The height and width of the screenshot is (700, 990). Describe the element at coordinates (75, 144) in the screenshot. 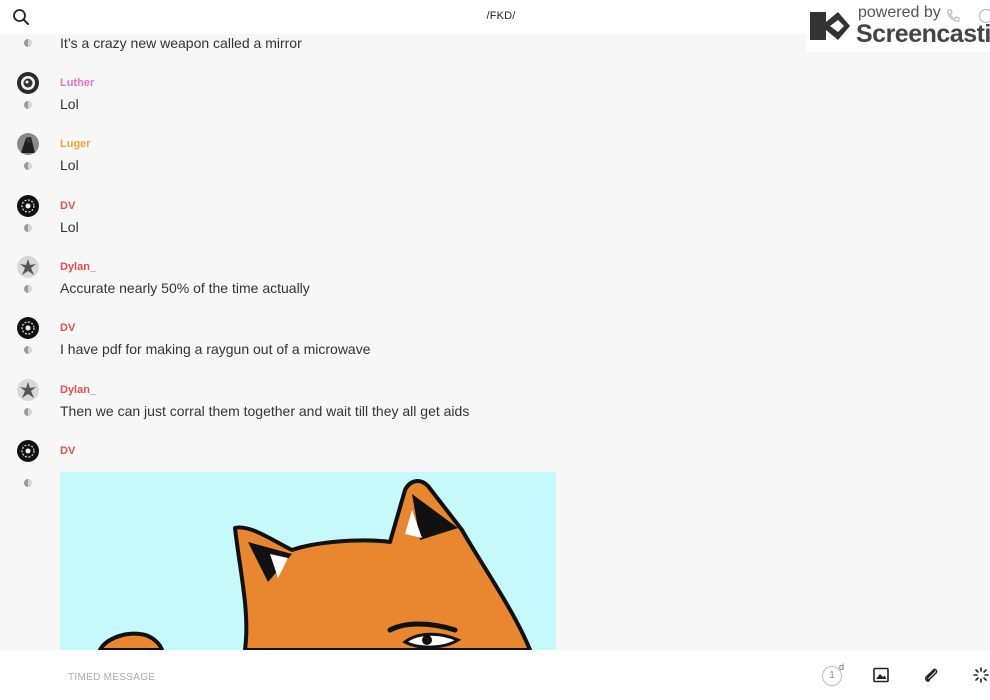

I see `username: Luger` at that location.